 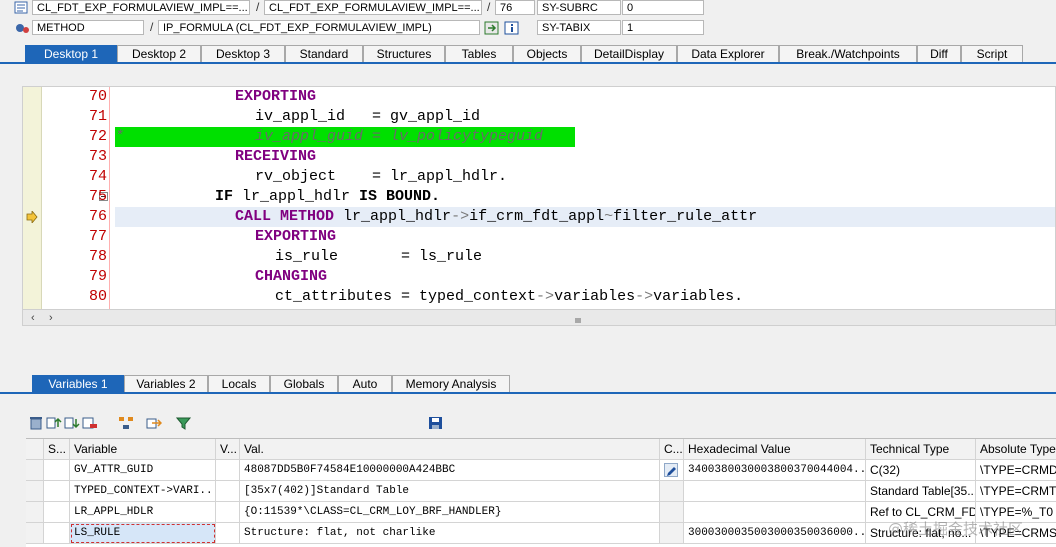 I want to click on line-field: 76, so click(x=515, y=7).